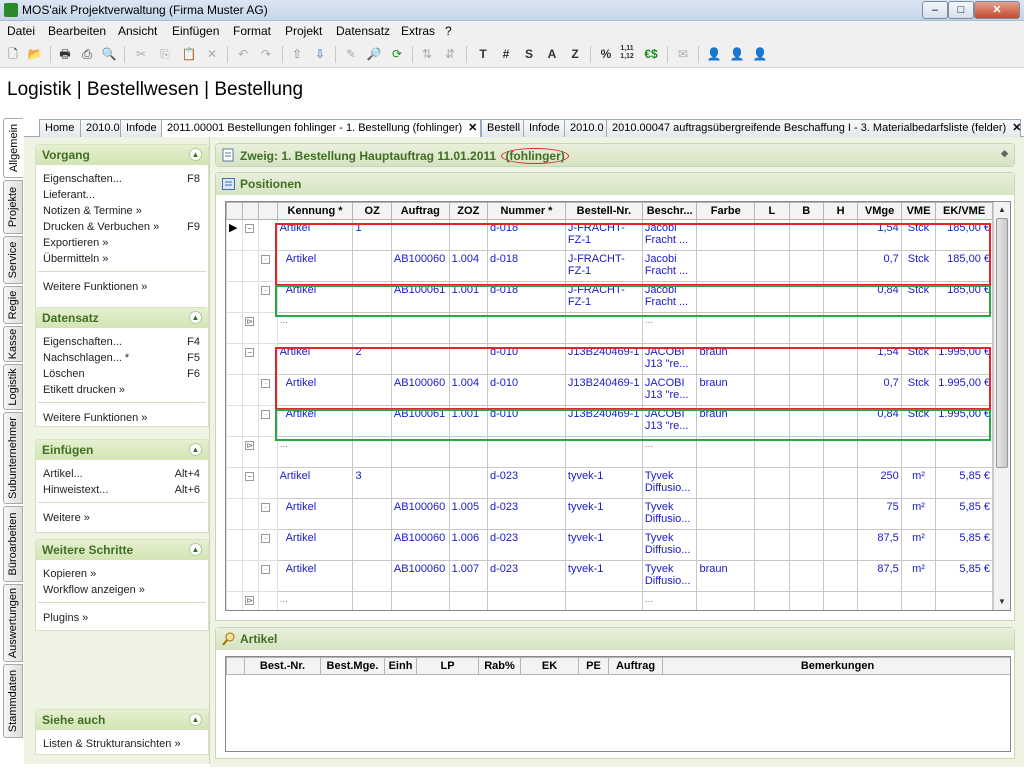 This screenshot has height=768, width=1024. I want to click on expand-icon: ◆, so click(1004, 153).